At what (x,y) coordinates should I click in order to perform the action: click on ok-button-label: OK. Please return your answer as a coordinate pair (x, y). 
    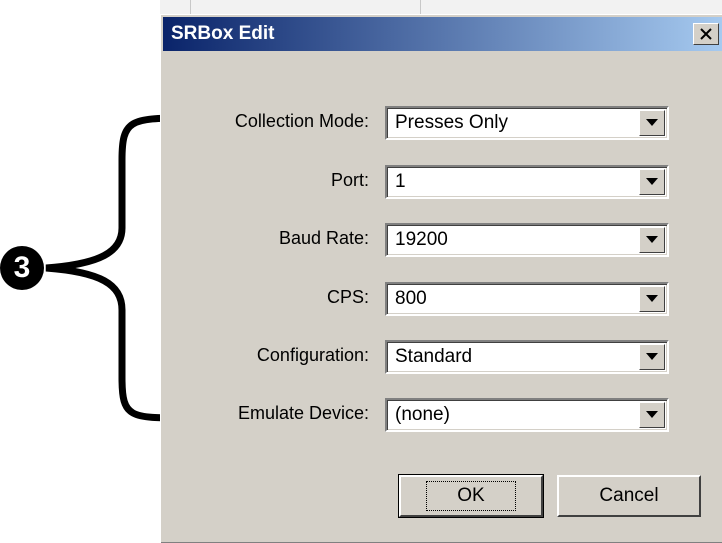
    Looking at the image, I should click on (471, 496).